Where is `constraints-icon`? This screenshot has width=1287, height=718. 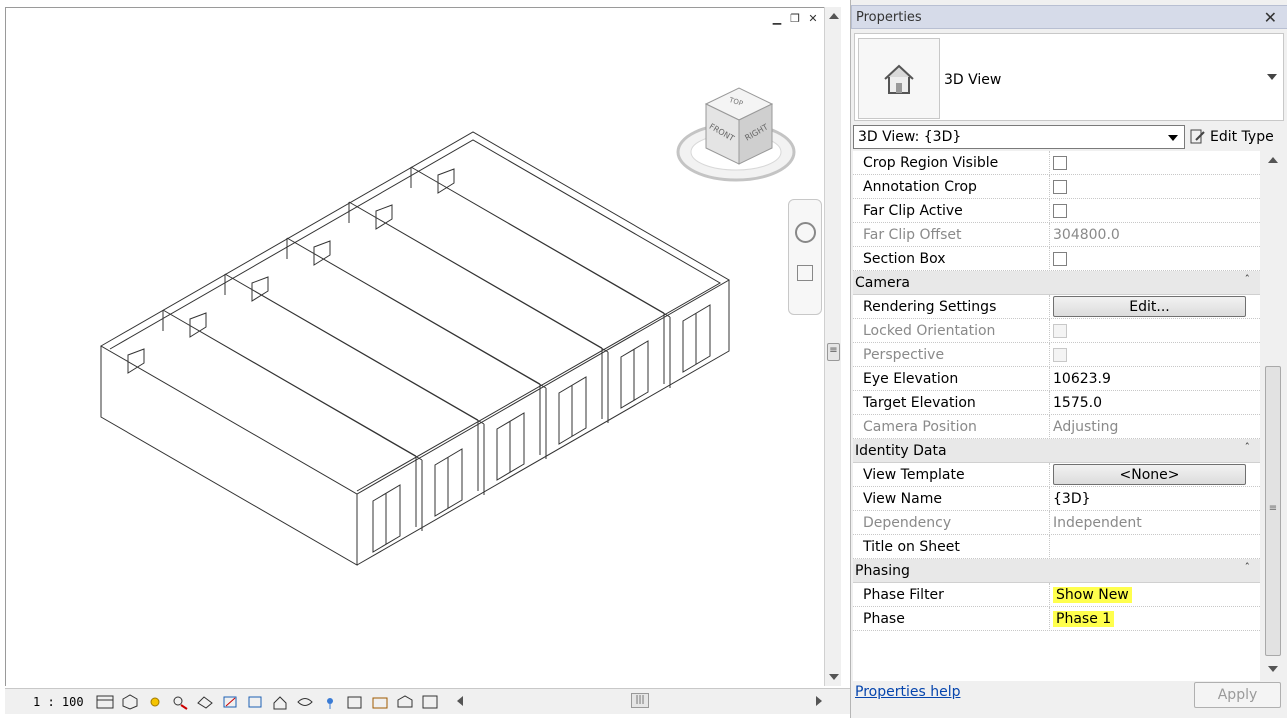 constraints-icon is located at coordinates (430, 702).